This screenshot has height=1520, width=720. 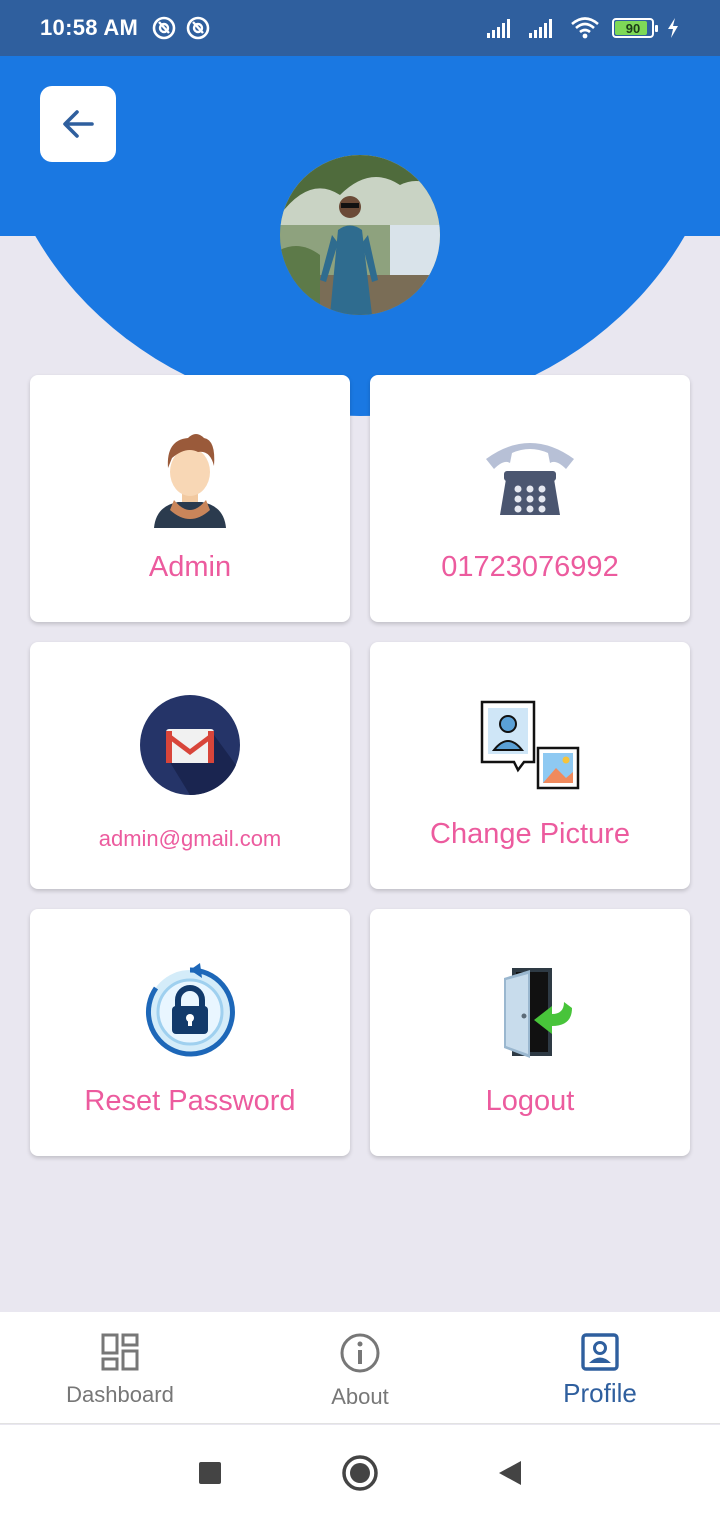 I want to click on dashboard-icon, so click(x=120, y=1352).